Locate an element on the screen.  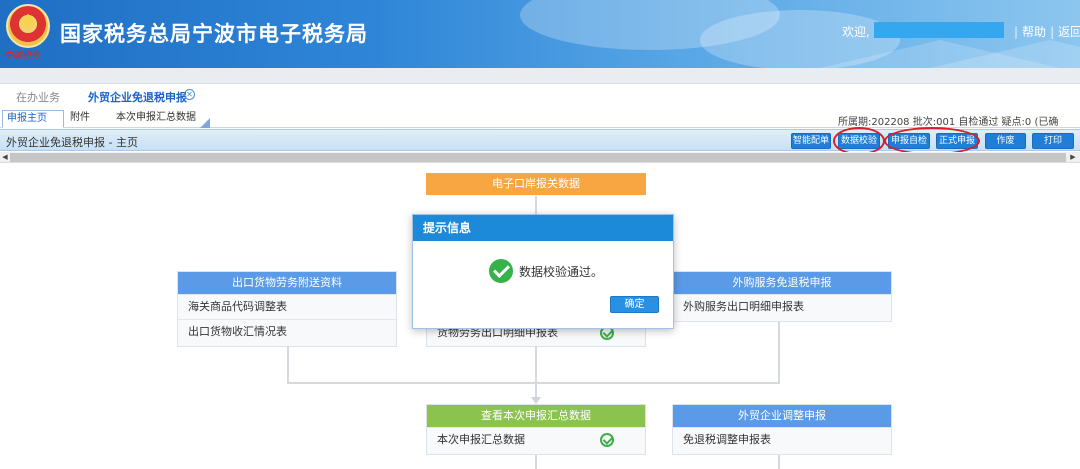
flow-node-export-attachments: 出口货物劳务附送资料 海关商品代码调整表 出口货物收汇情况表 is located at coordinates (287, 309).